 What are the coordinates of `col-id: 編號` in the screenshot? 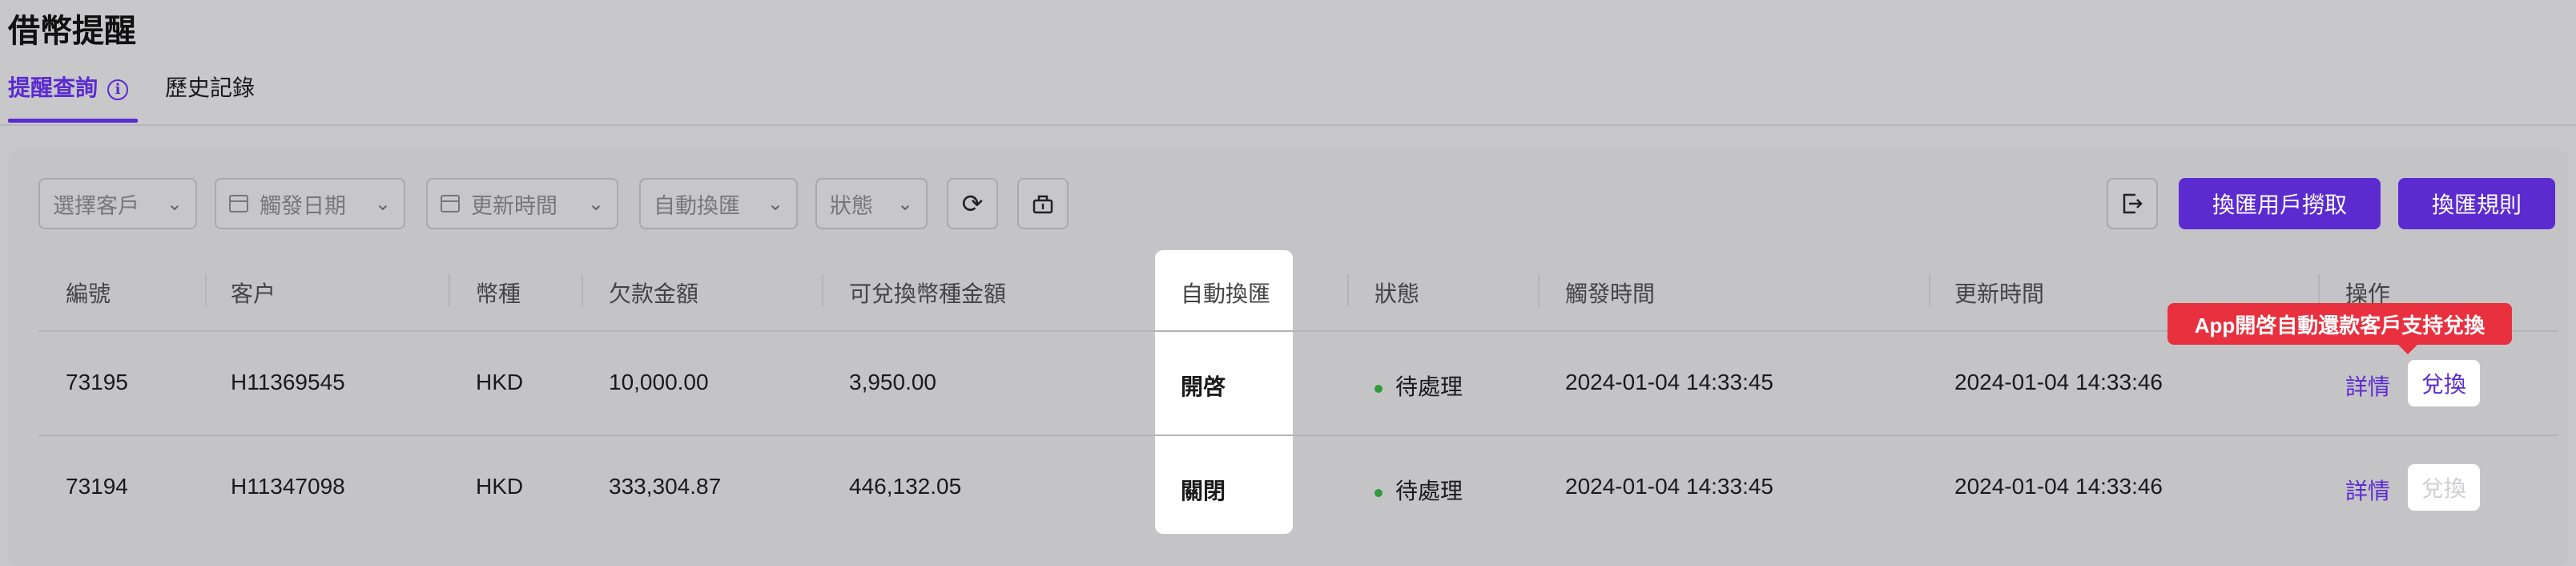 It's located at (88, 293).